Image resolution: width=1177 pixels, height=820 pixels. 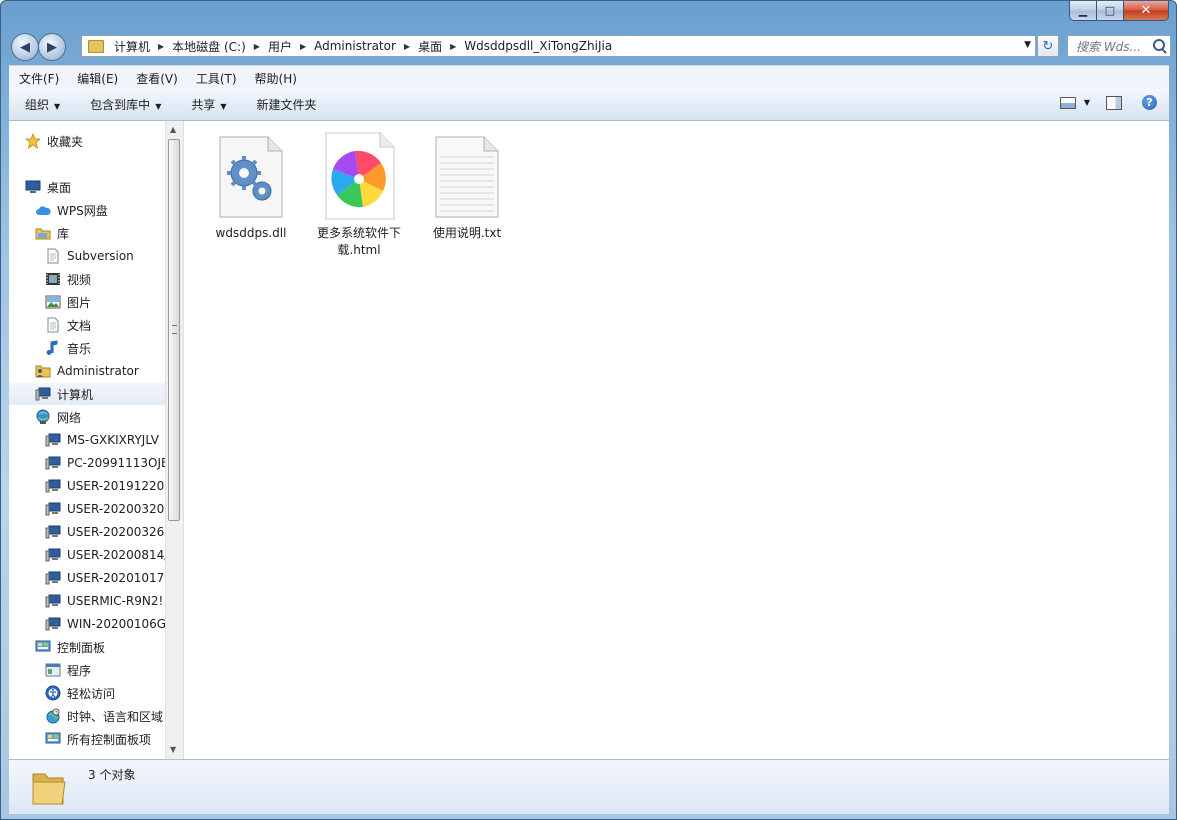 I want to click on title-bar: ▁ □ ✕, so click(x=588, y=16).